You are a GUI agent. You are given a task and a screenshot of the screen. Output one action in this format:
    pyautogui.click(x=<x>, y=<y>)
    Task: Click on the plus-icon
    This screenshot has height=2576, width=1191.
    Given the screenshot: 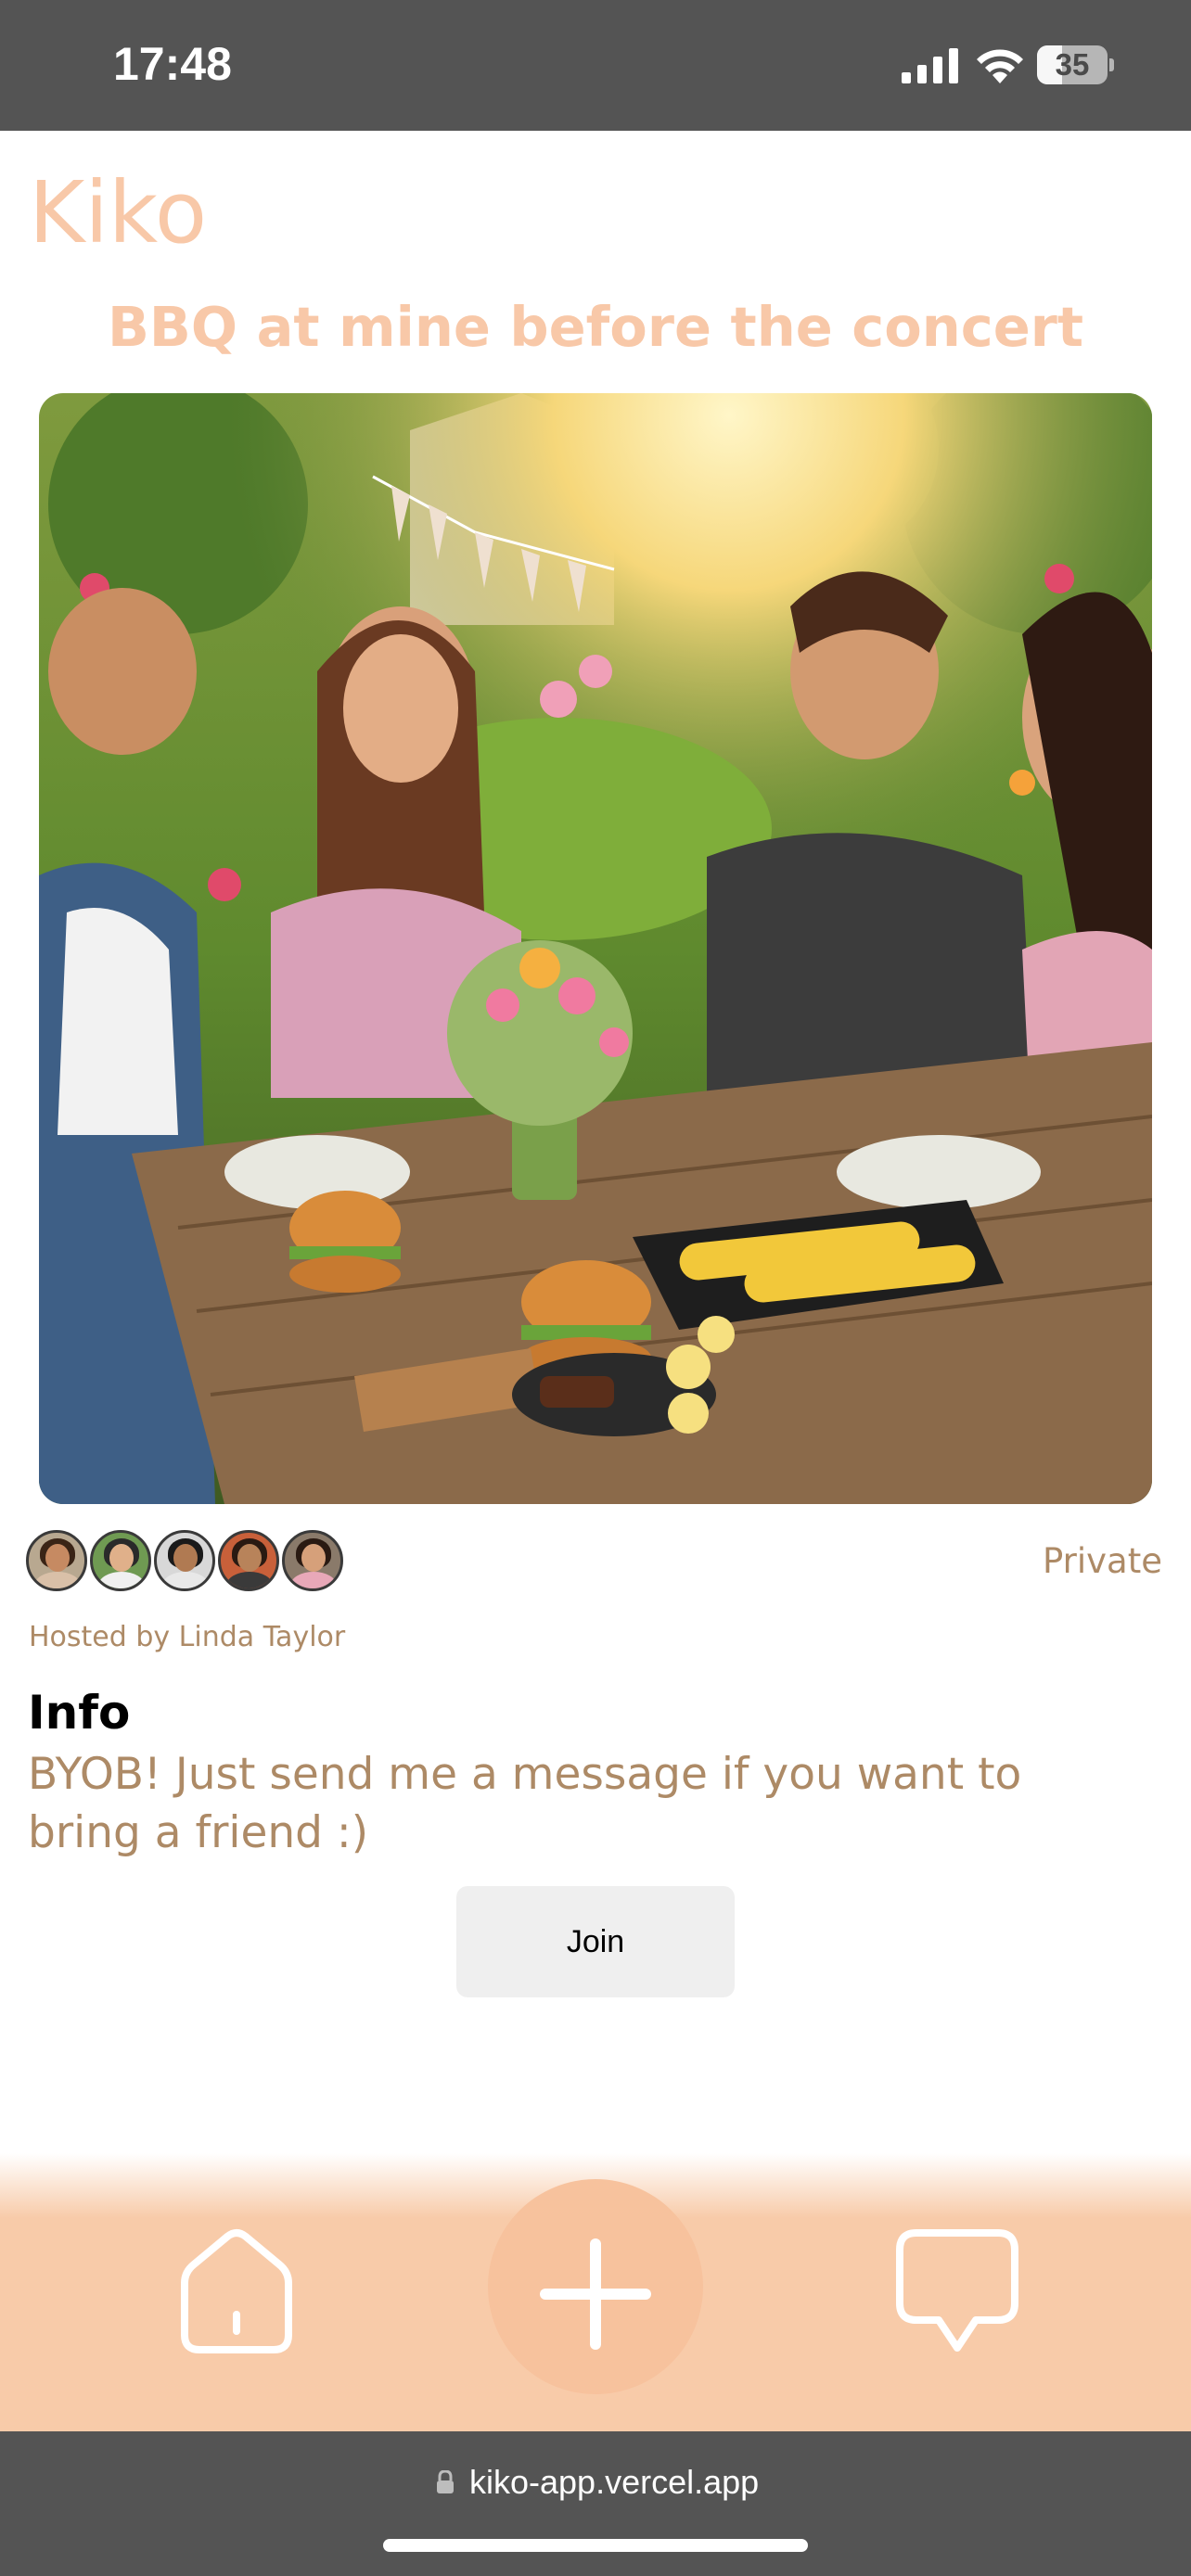 What is the action you would take?
    pyautogui.click(x=595, y=2294)
    